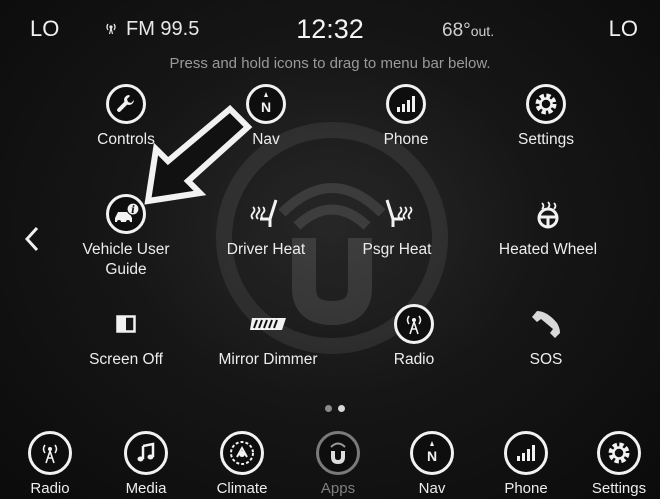 The width and height of the screenshot is (660, 499). I want to click on app-mirror-dimmer: Mirror Dimmer, so click(268, 337).